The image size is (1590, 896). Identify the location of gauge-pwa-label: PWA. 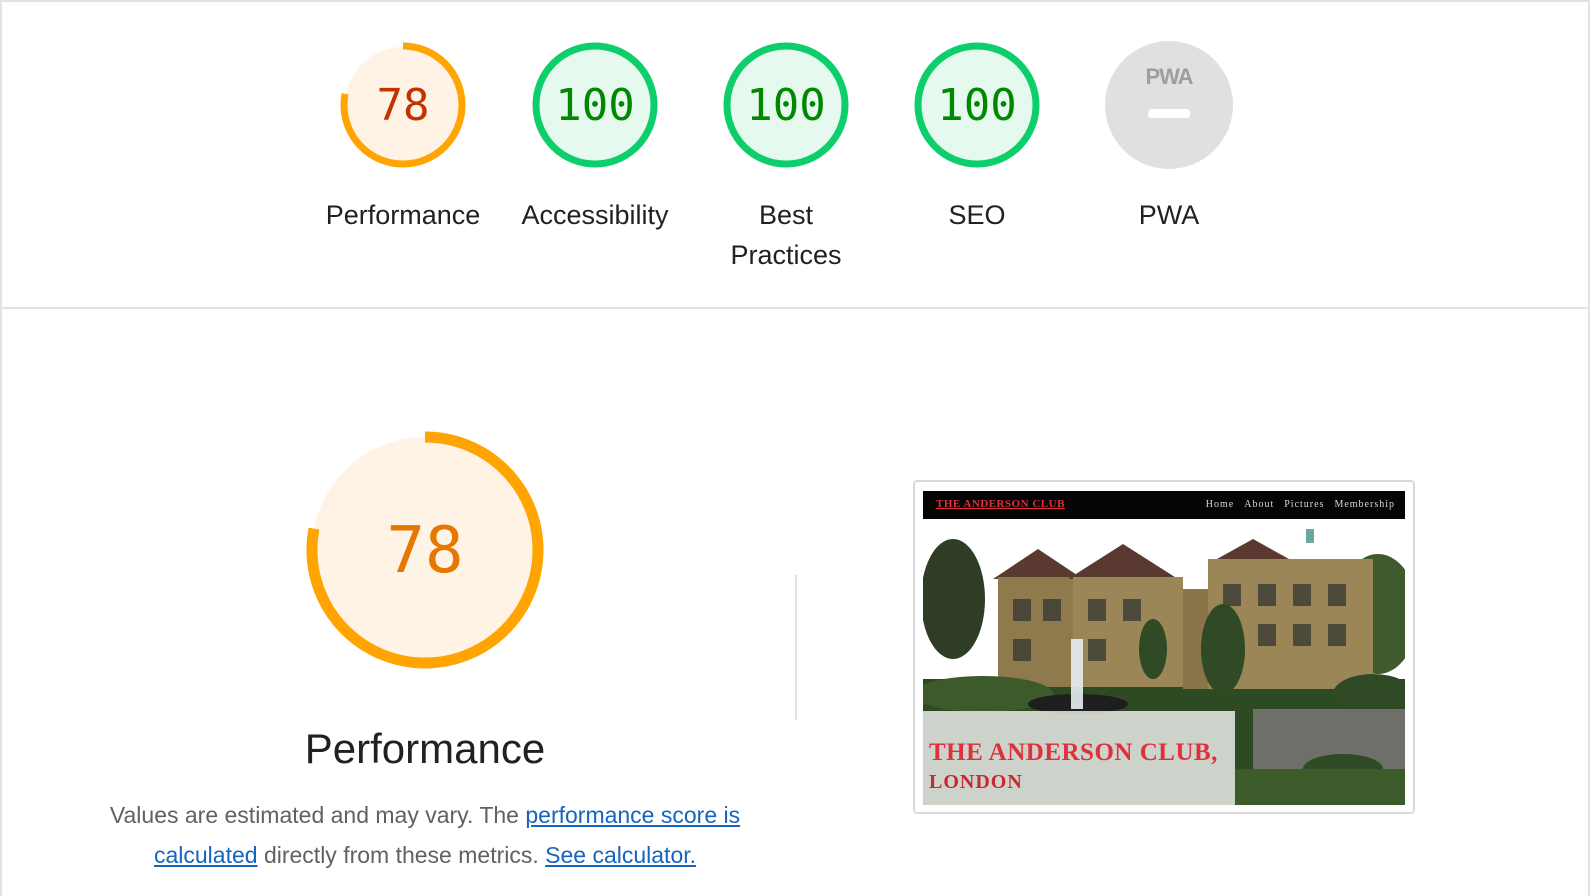
(1169, 215).